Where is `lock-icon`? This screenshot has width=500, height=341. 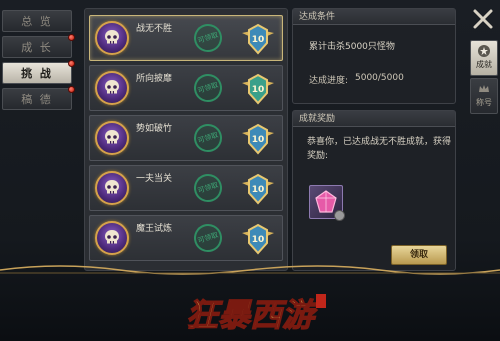 lock-icon is located at coordinates (339, 215).